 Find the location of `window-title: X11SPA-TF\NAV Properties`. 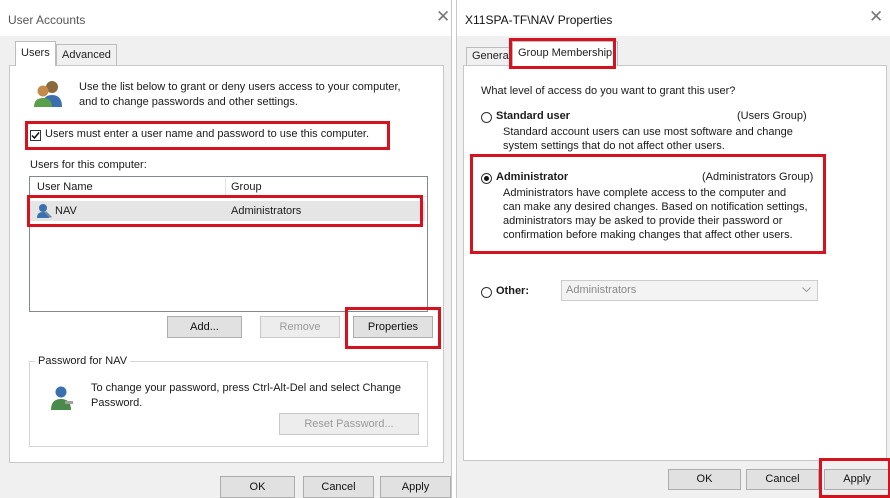

window-title: X11SPA-TF\NAV Properties is located at coordinates (539, 20).